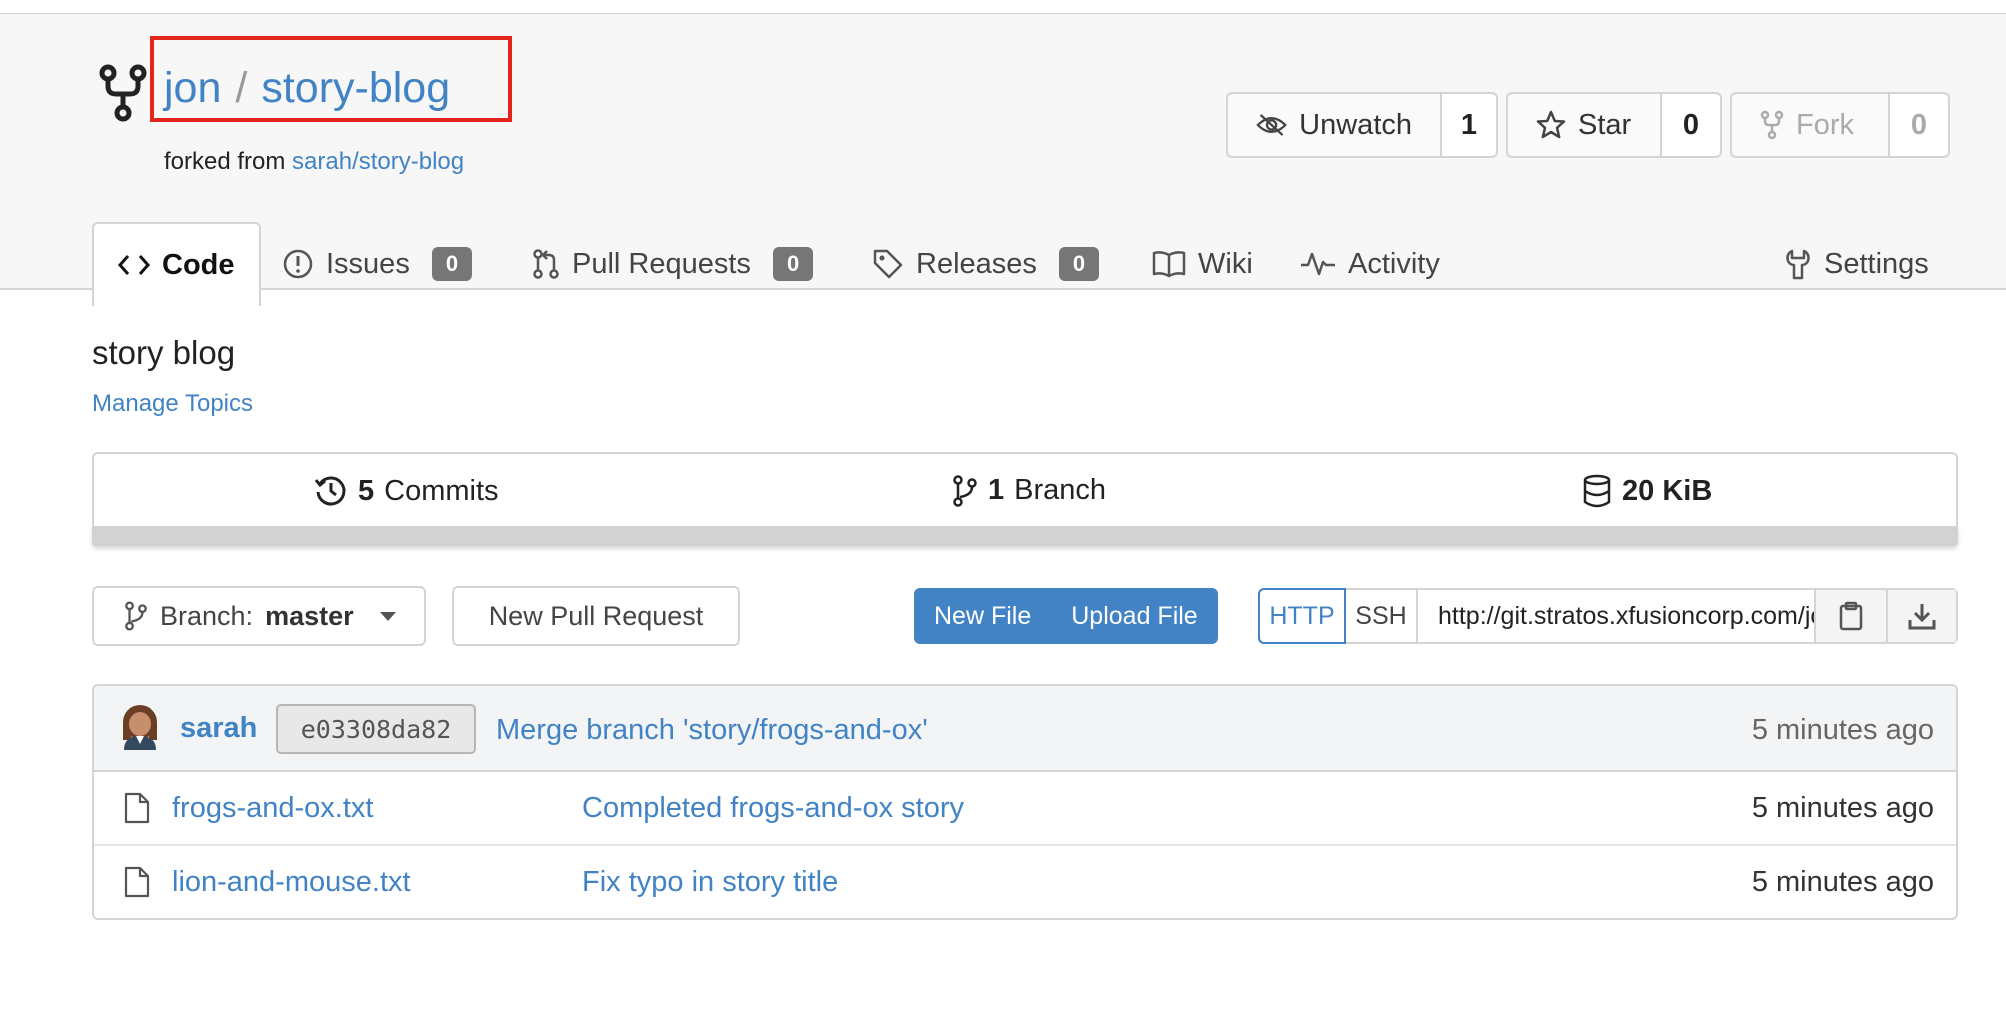  I want to click on eye-slash-icon, so click(1271, 125).